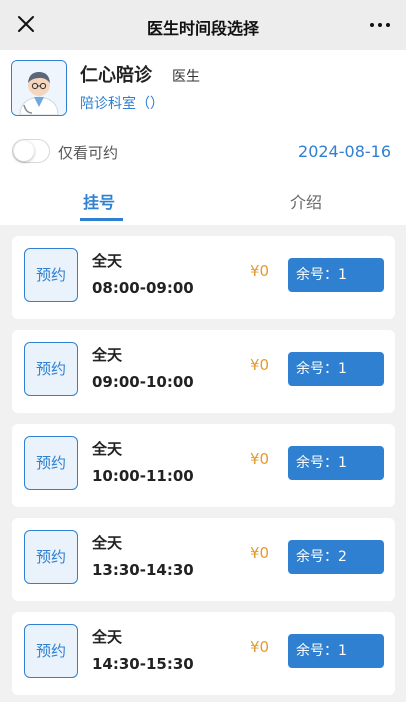 This screenshot has width=406, height=702. I want to click on nav-bar: 医生时间段选择, so click(203, 25).